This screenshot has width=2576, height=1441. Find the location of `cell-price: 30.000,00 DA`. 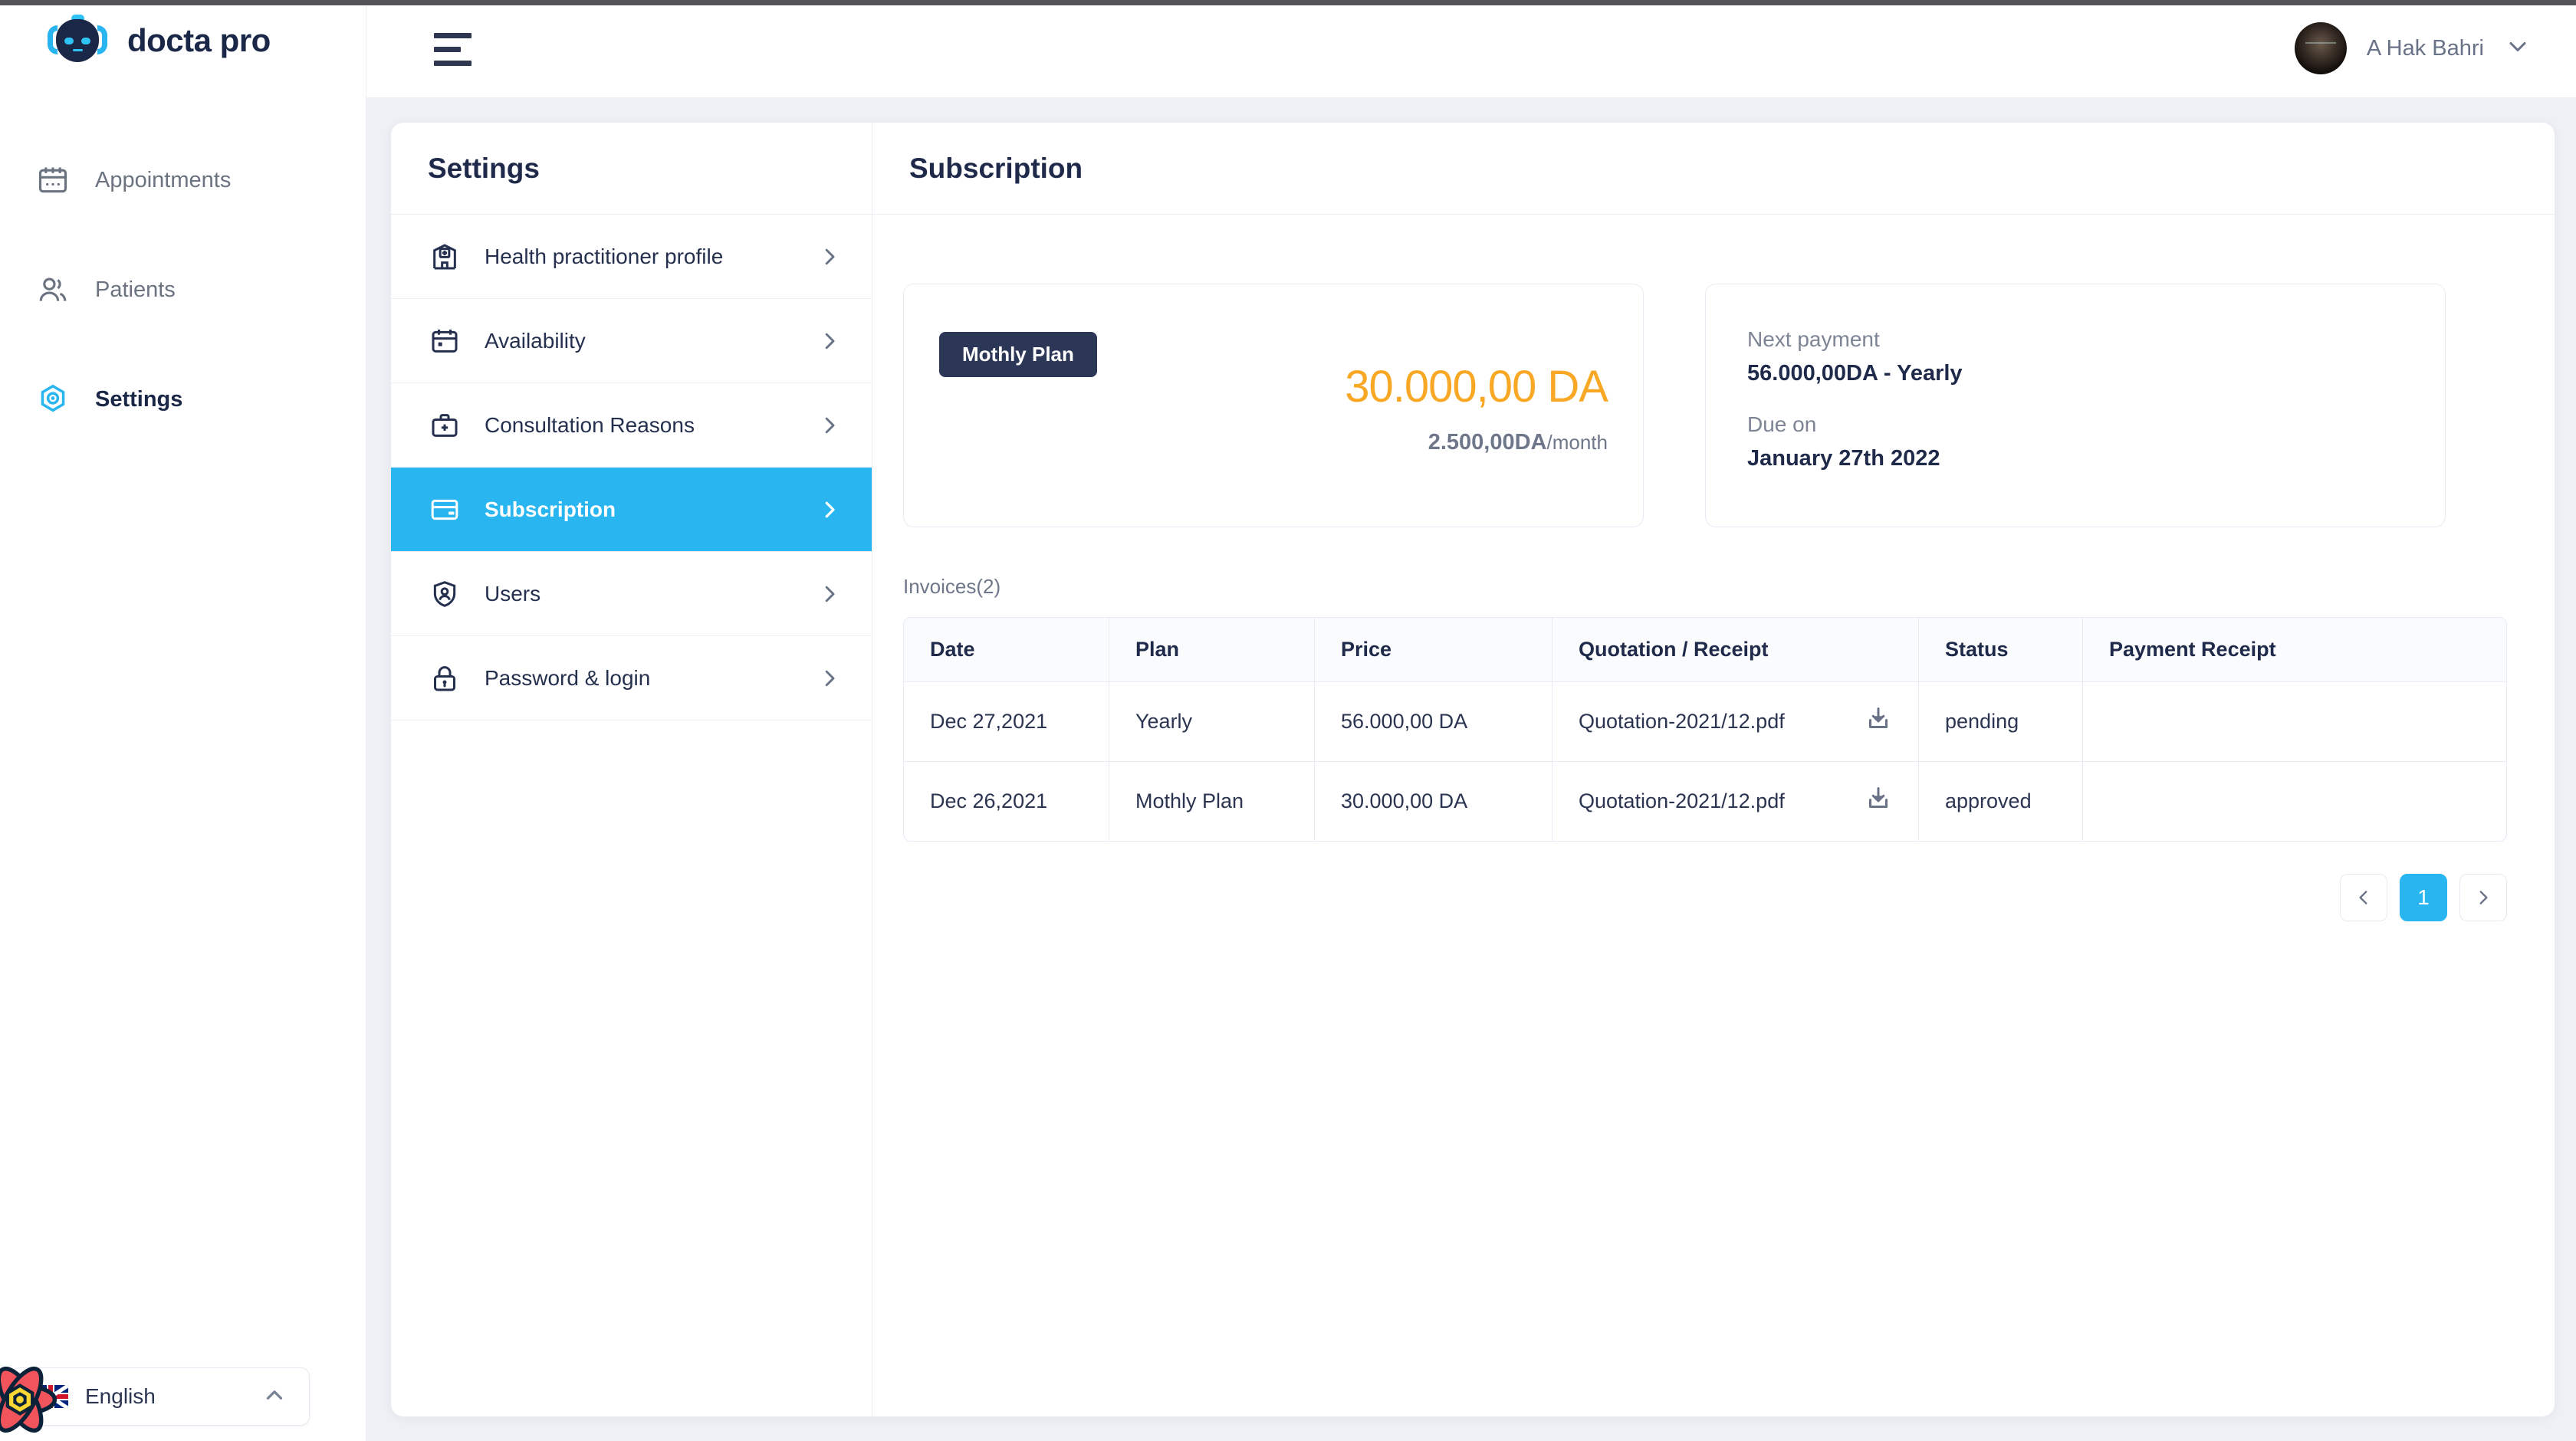

cell-price: 30.000,00 DA is located at coordinates (1434, 802).